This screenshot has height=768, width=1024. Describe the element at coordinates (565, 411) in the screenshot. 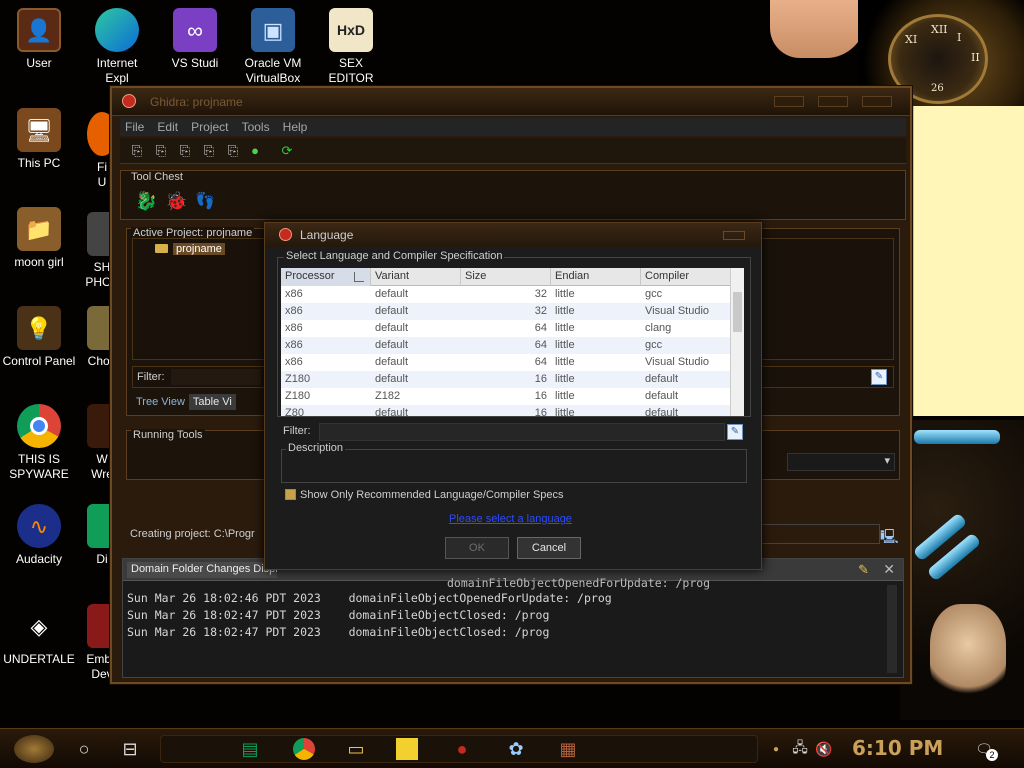

I see `table-cell-endian: little` at that location.